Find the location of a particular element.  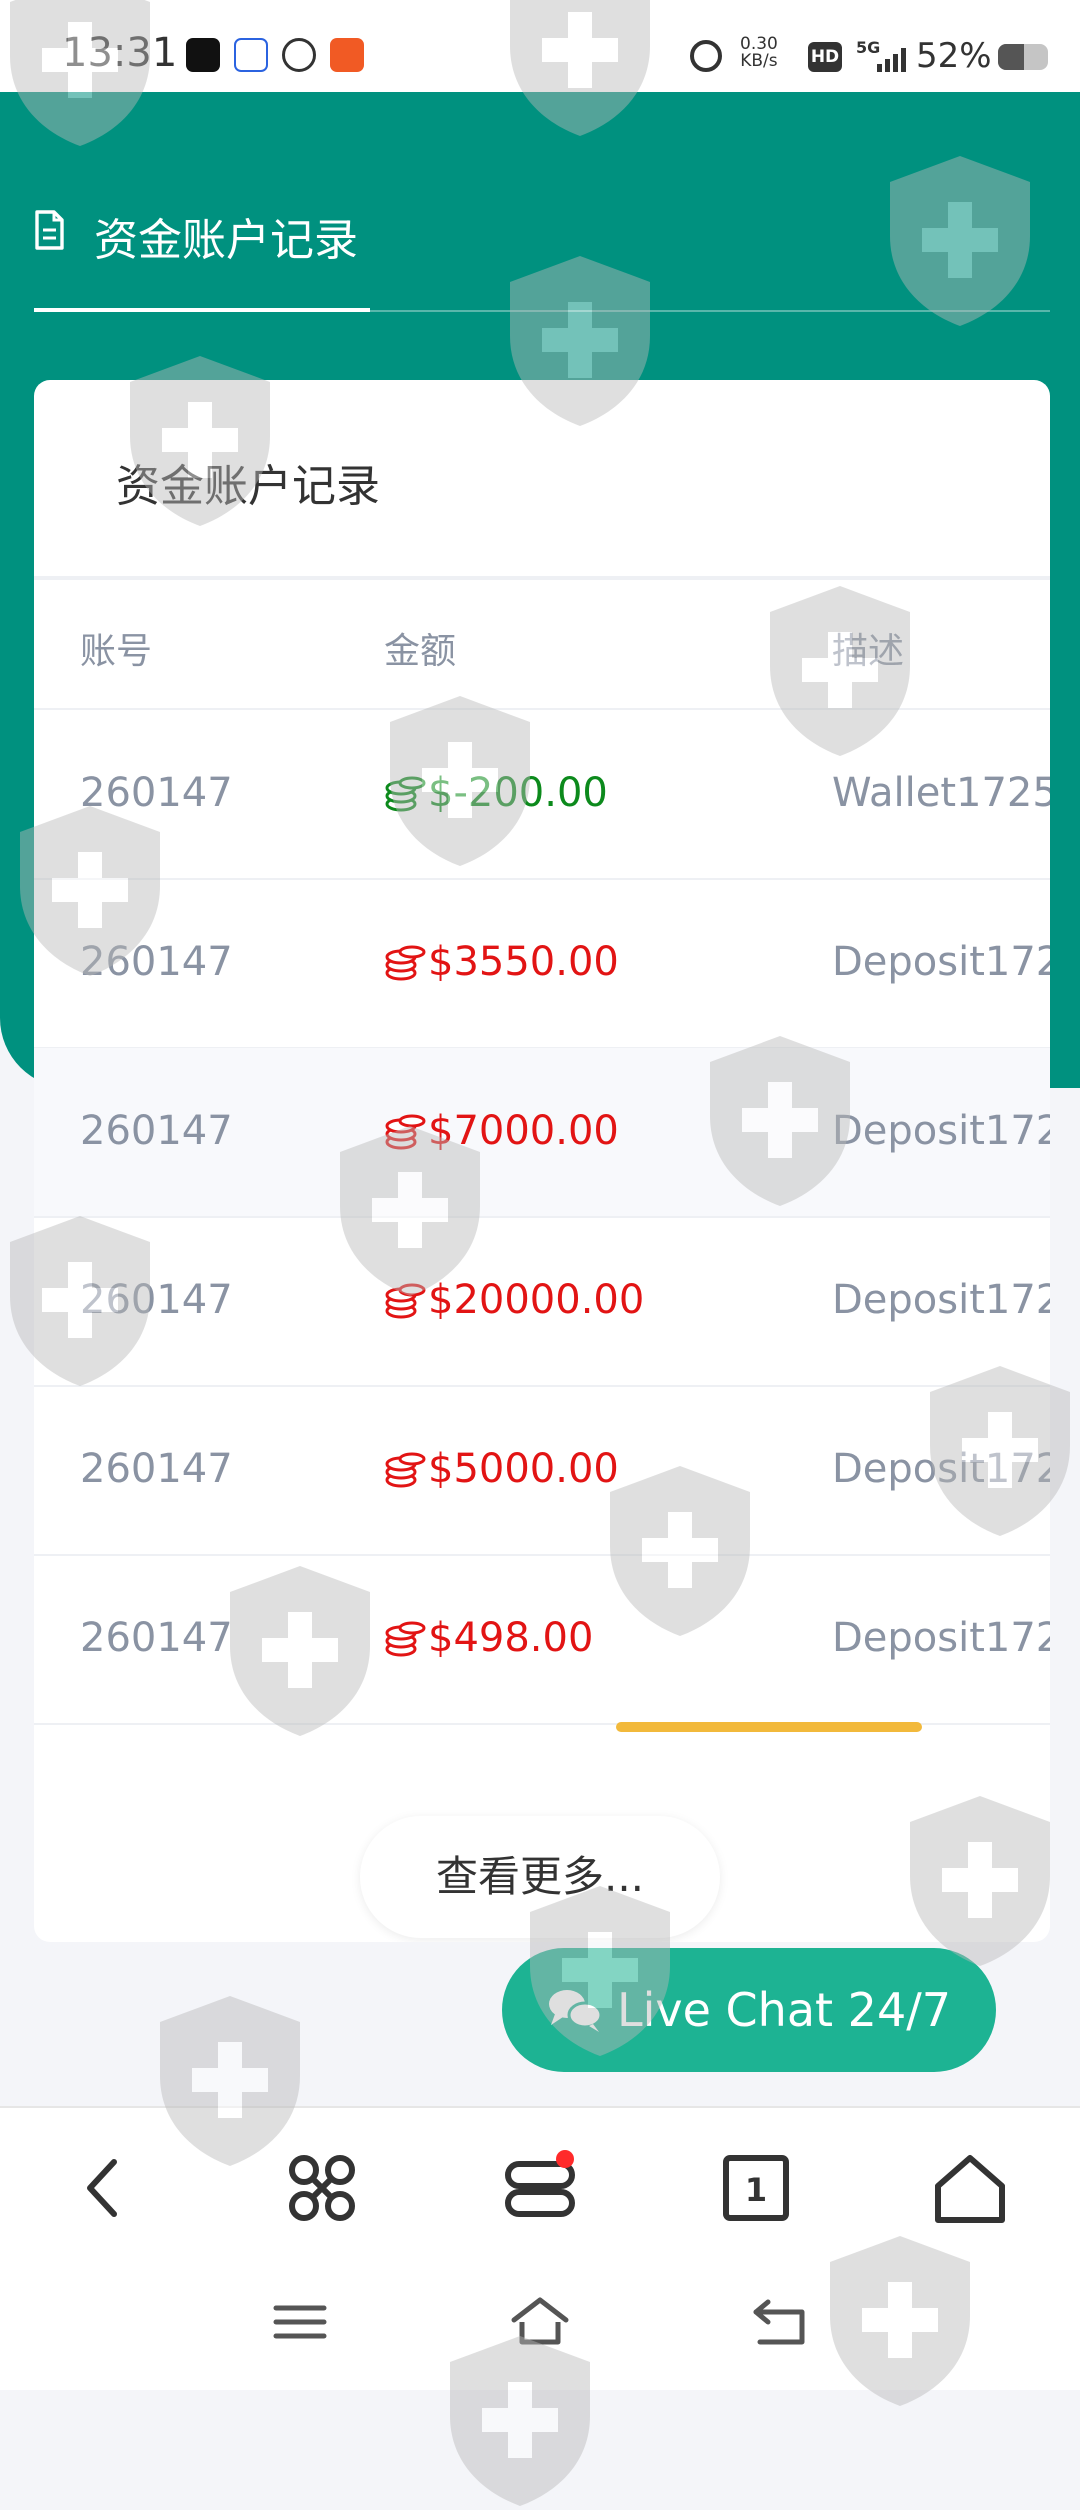

live-chat-label: Live Chat 24/7 is located at coordinates (784, 2010).